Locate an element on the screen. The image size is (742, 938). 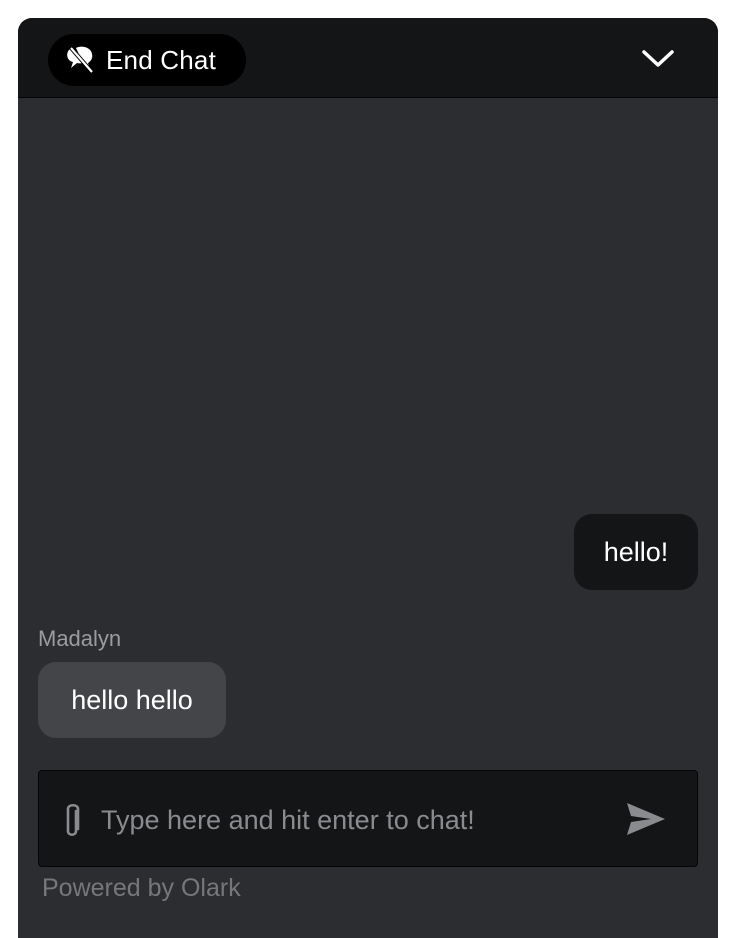
operator-message: hello hello is located at coordinates (132, 700).